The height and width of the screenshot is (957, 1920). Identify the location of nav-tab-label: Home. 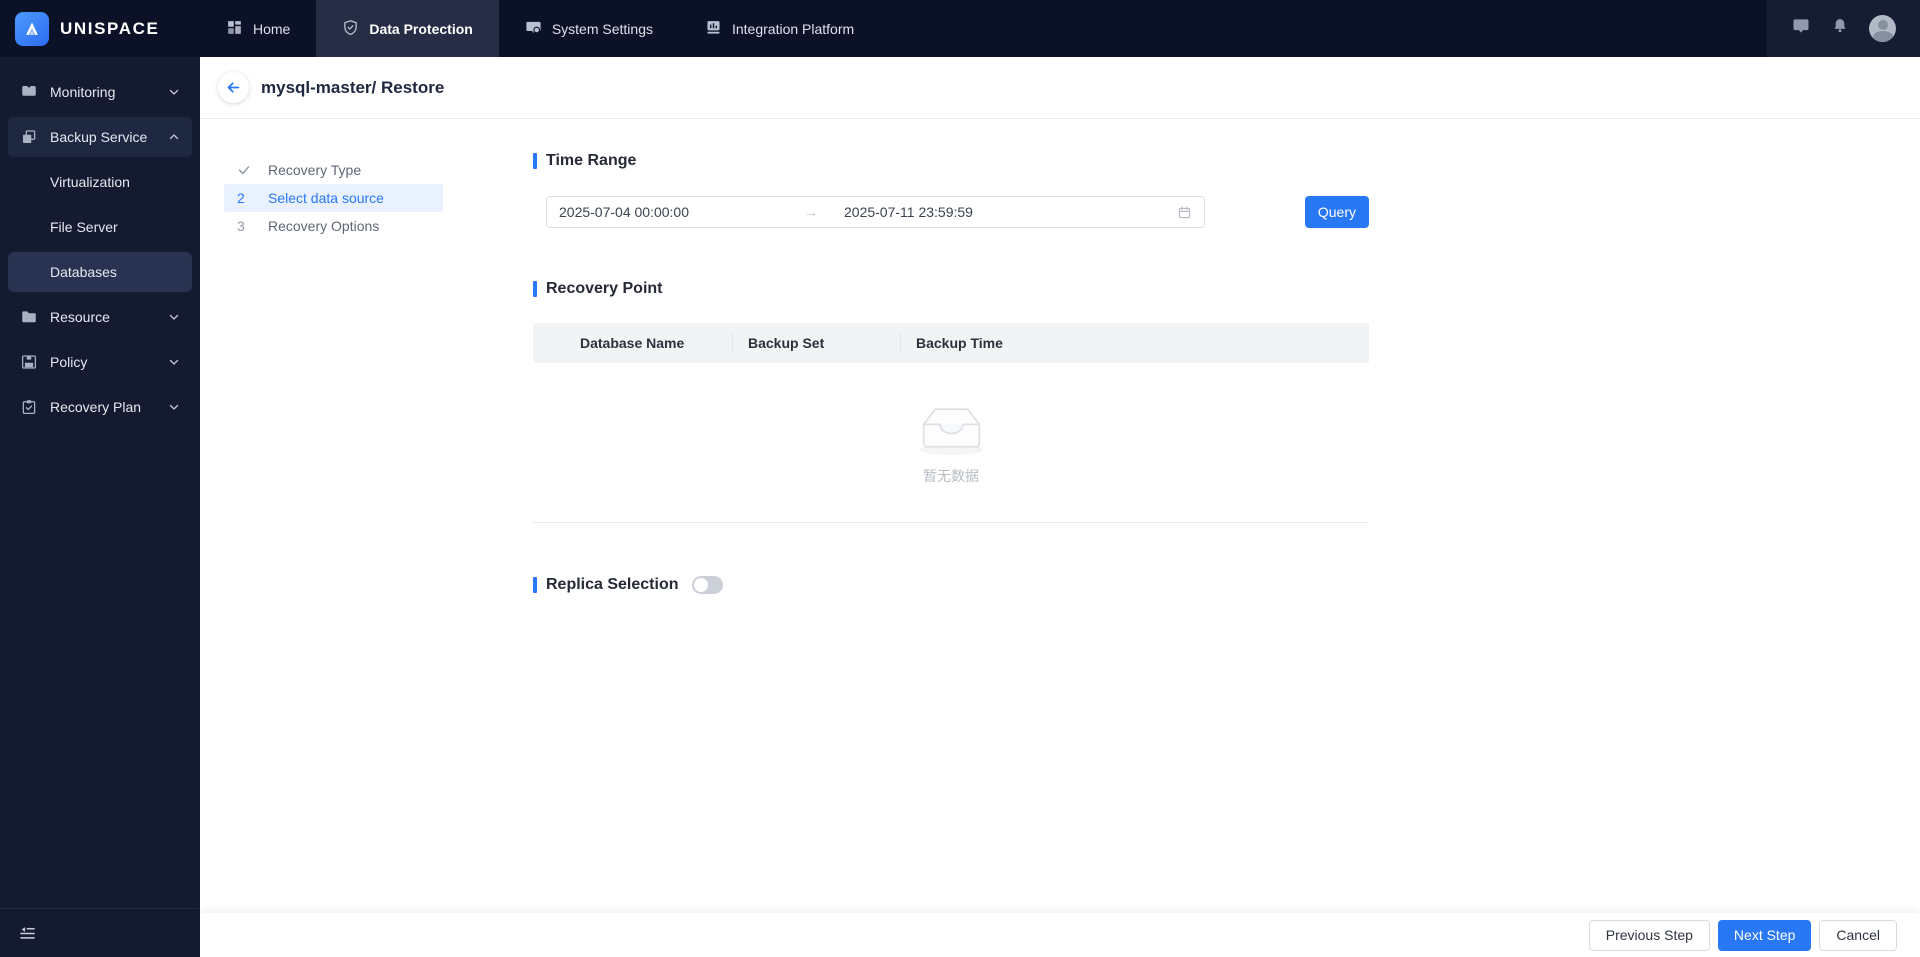
(272, 28).